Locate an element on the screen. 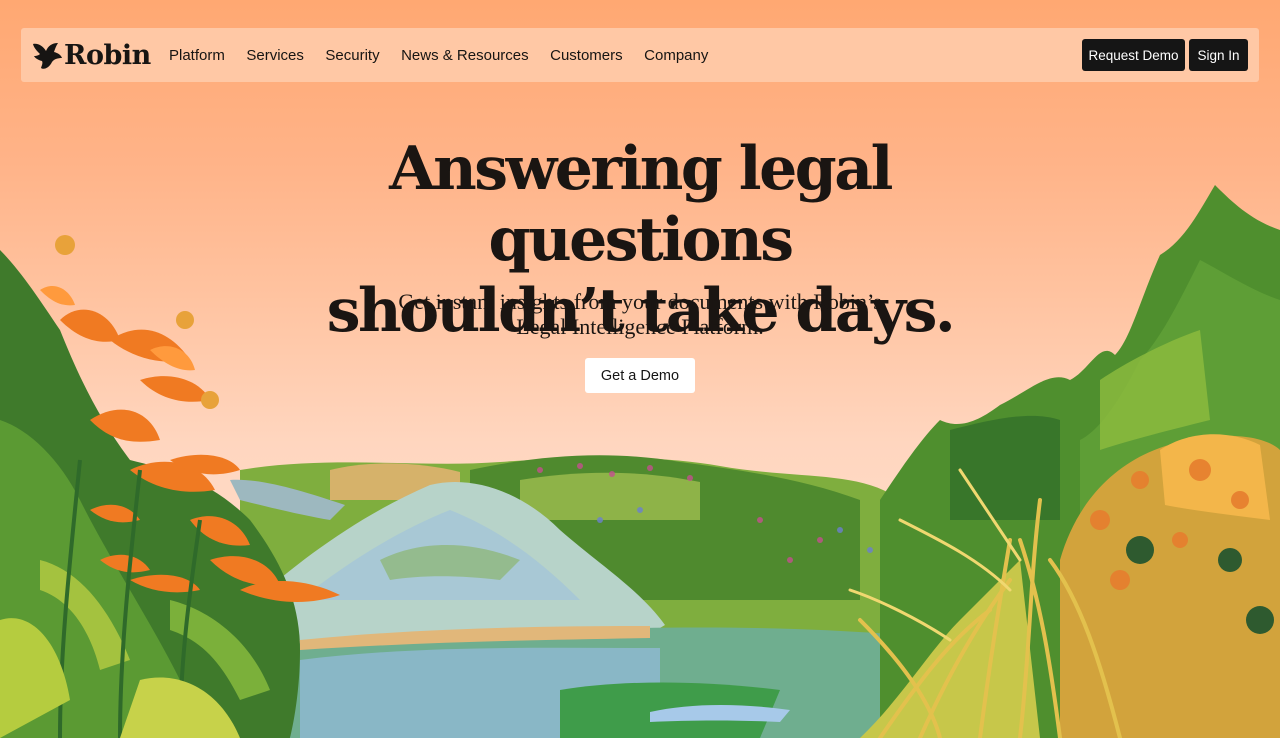 The height and width of the screenshot is (738, 1280). nav-link-security: Security is located at coordinates (352, 55).